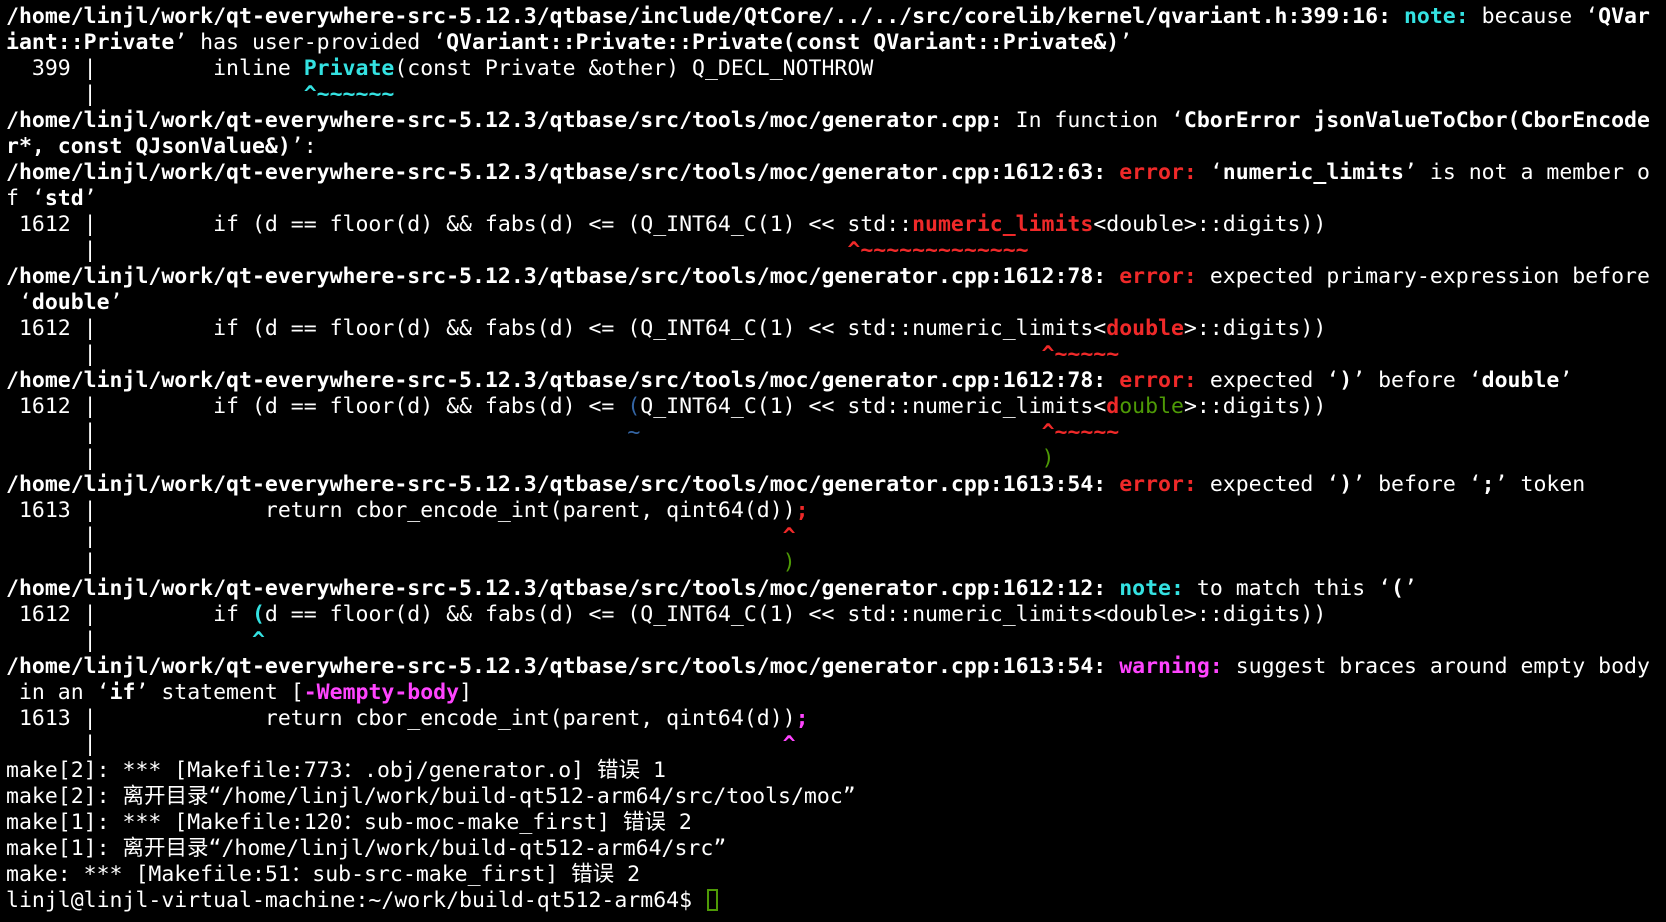 The height and width of the screenshot is (922, 1666). I want to click on output-segment: in an ‘, so click(58, 692).